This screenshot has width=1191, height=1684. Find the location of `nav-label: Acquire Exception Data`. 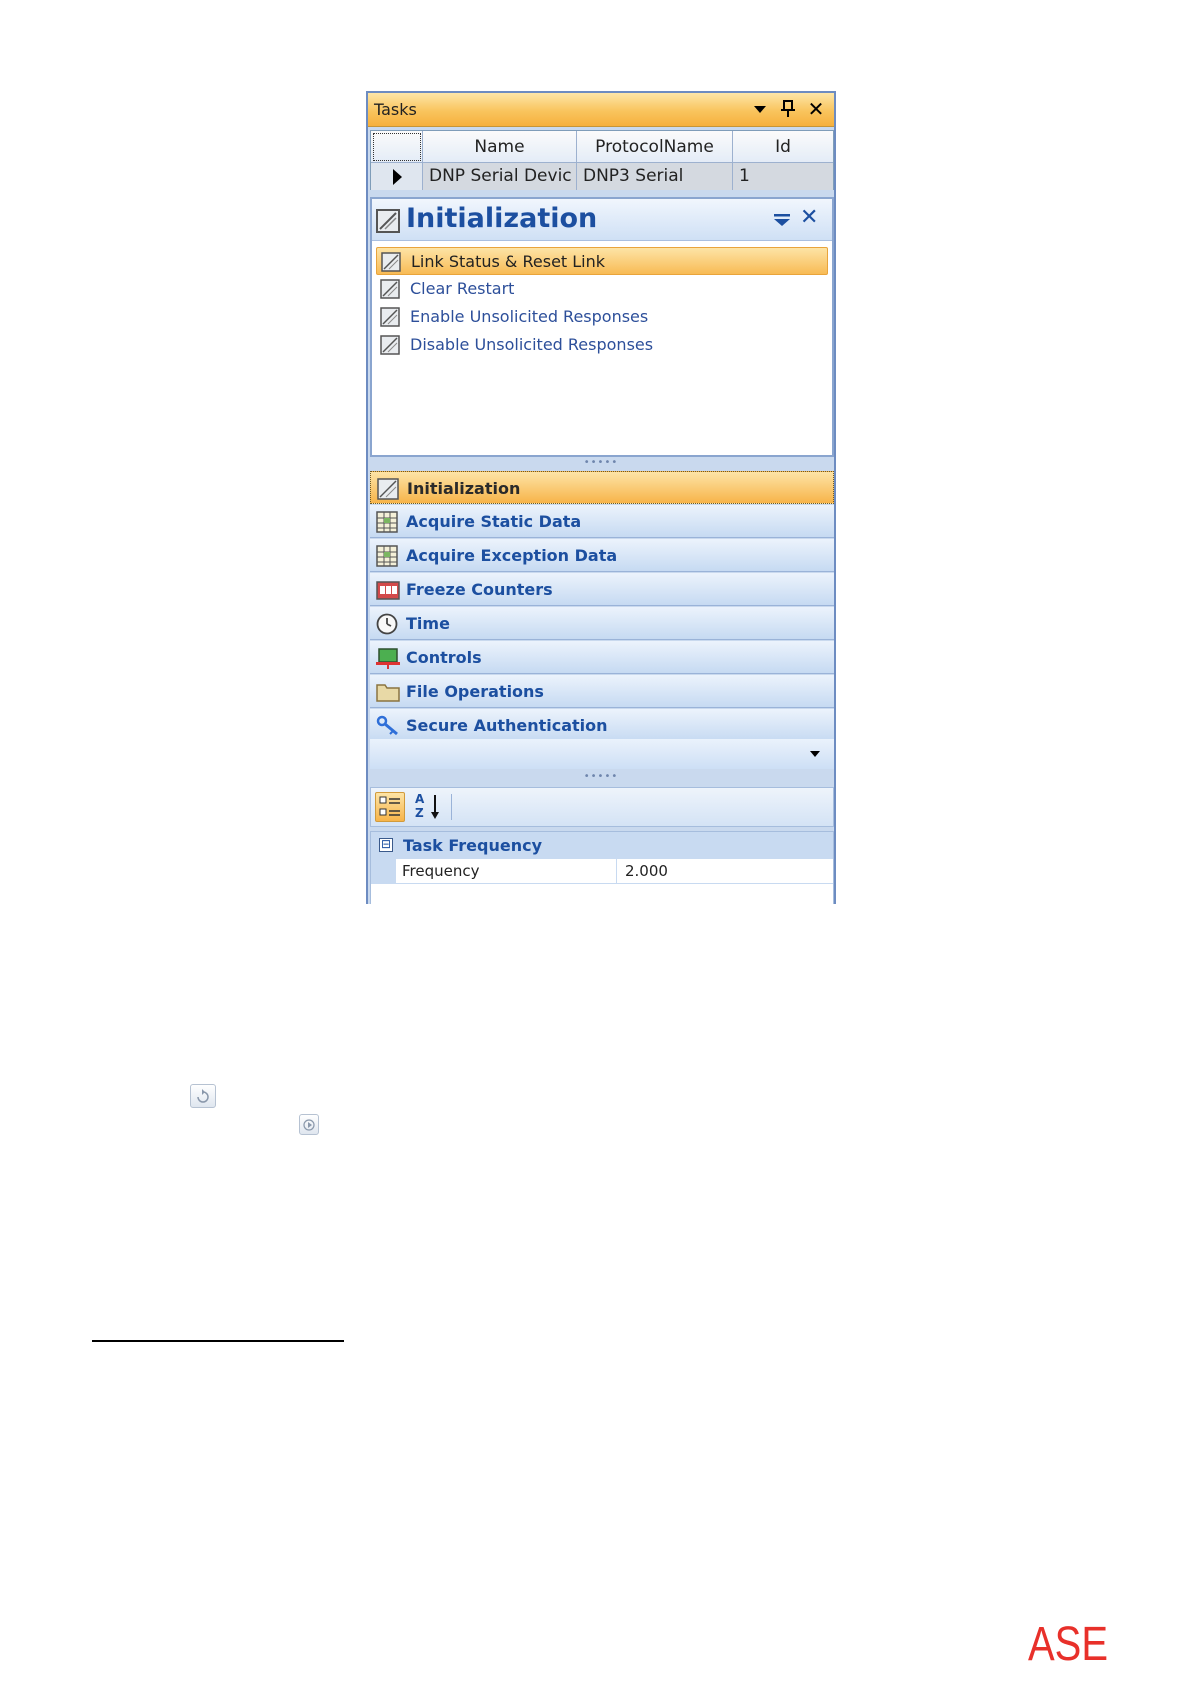

nav-label: Acquire Exception Data is located at coordinates (512, 555).